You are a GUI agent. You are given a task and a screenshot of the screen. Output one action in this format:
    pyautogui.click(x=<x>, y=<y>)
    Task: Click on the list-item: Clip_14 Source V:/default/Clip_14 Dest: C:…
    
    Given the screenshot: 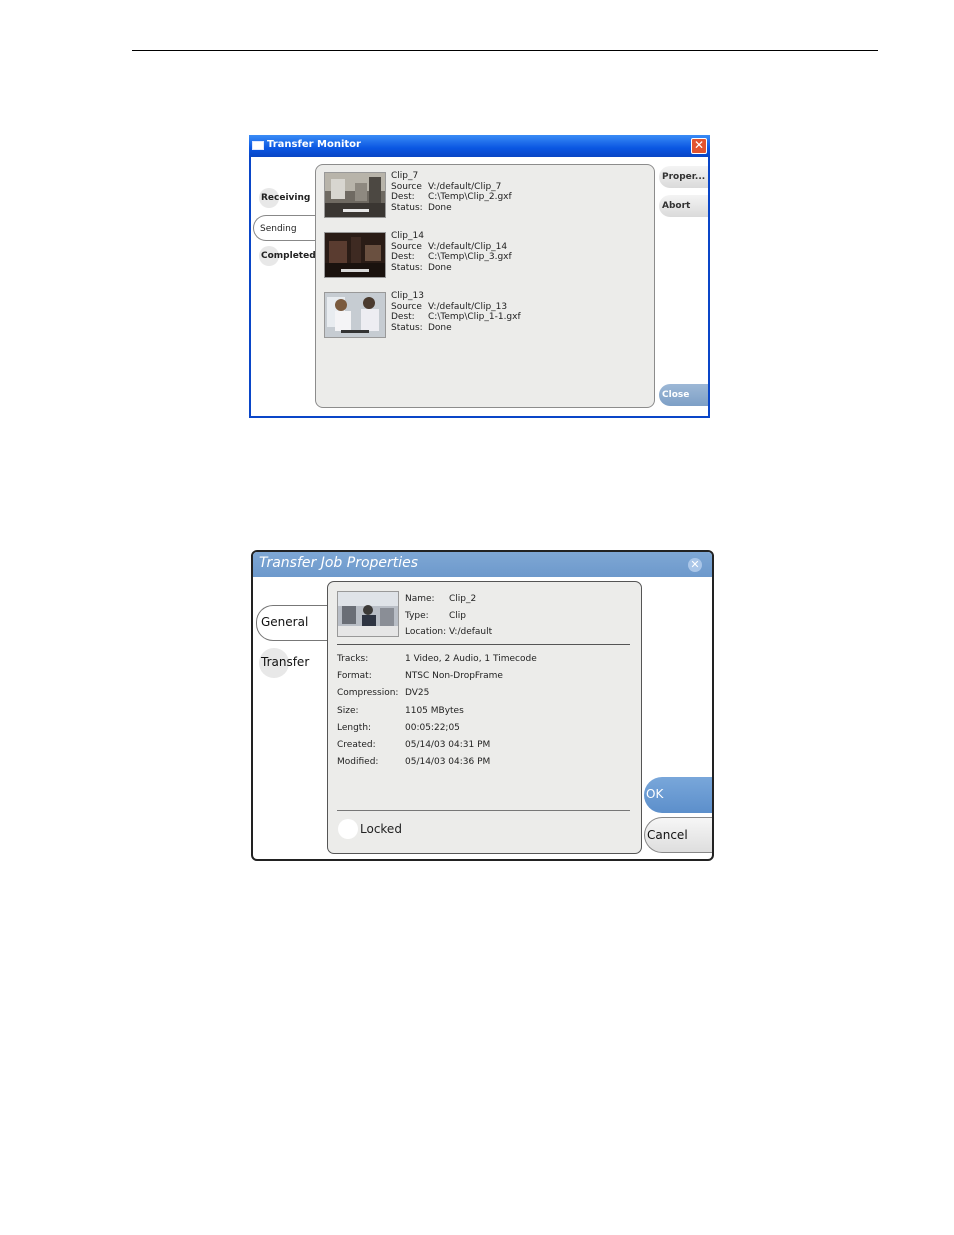 What is the action you would take?
    pyautogui.click(x=484, y=255)
    